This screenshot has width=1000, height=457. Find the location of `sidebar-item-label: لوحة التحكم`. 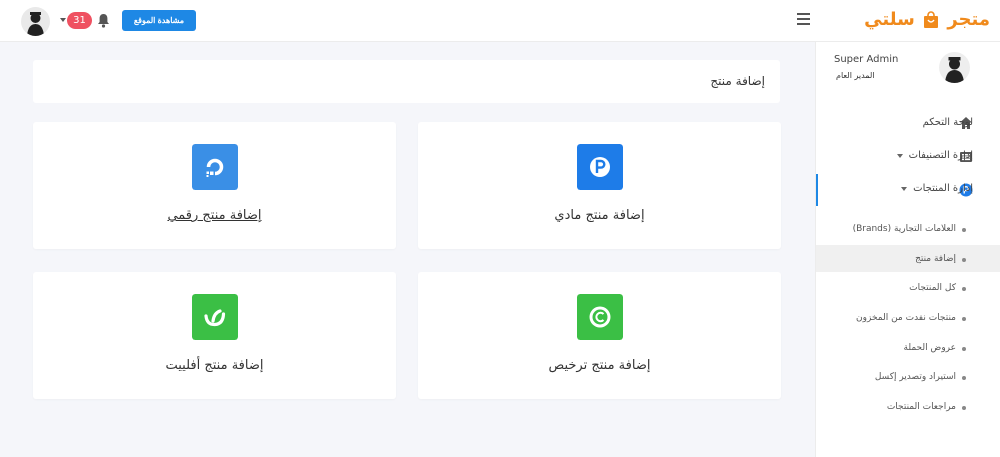

sidebar-item-label: لوحة التحكم is located at coordinates (947, 122).